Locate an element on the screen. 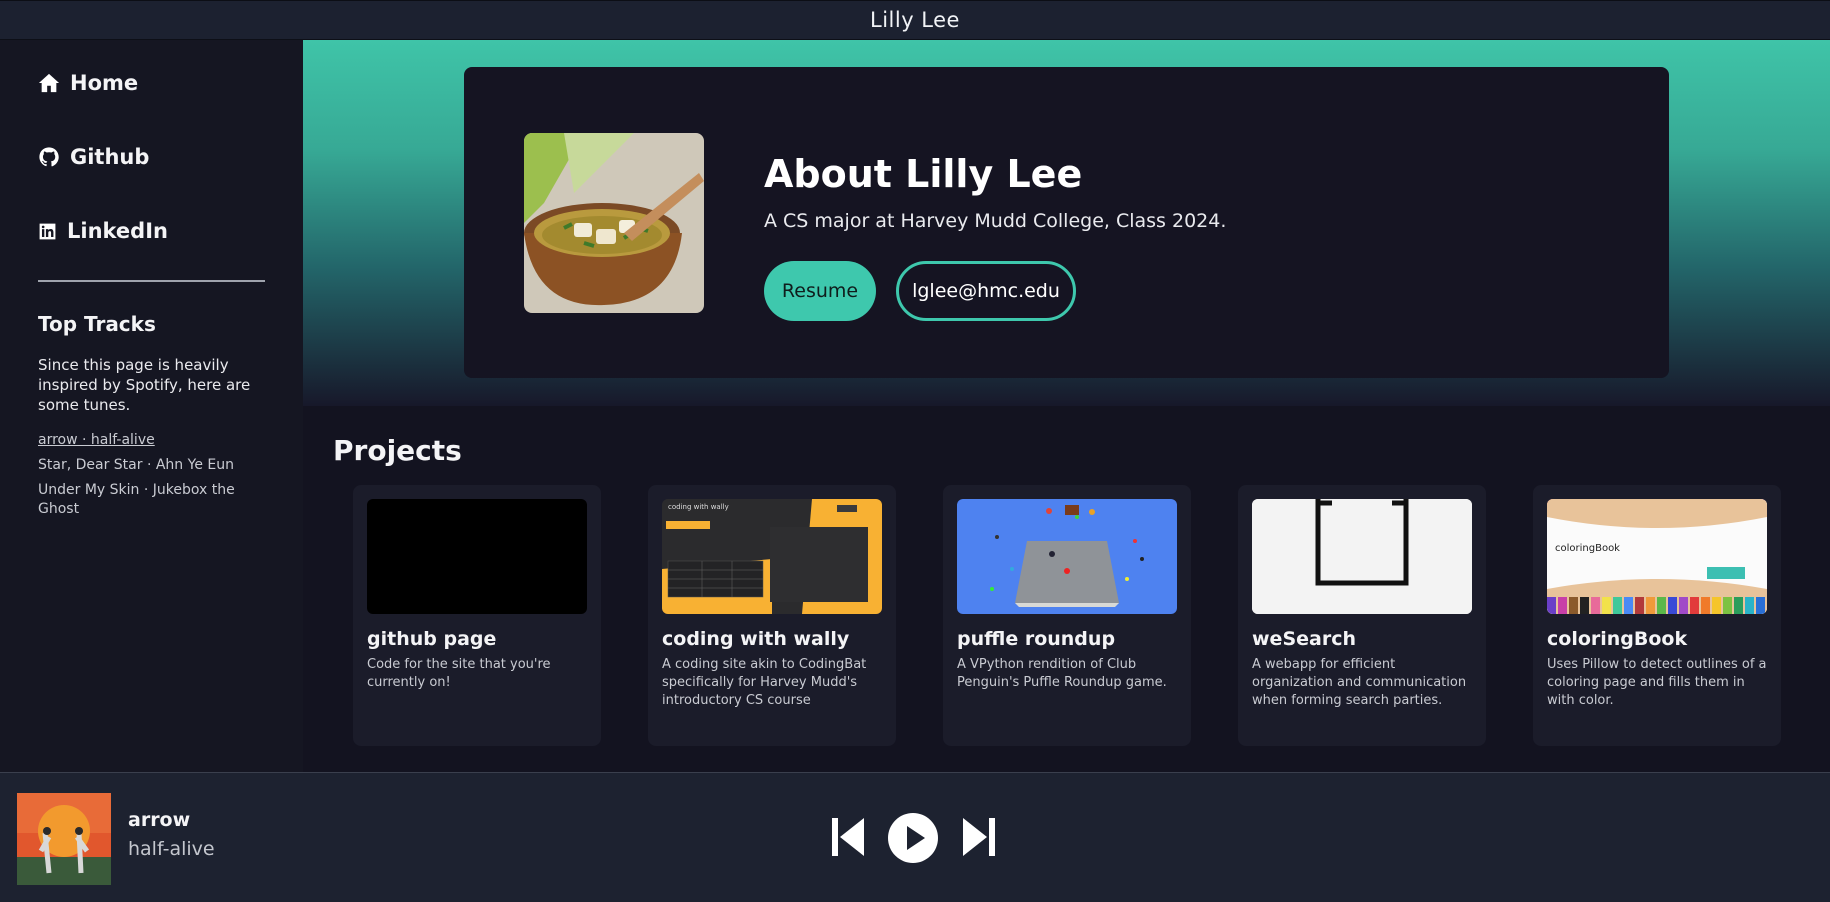 The height and width of the screenshot is (902, 1830). project-name: github page is located at coordinates (432, 639).